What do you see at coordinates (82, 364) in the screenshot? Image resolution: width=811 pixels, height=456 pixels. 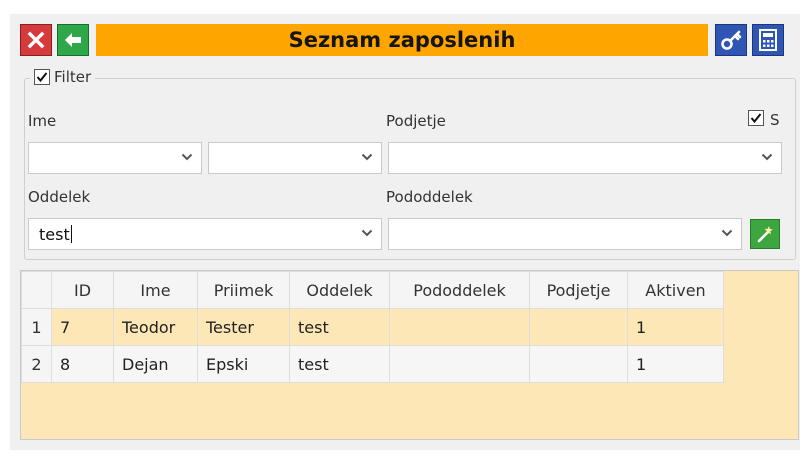 I see `cell-id: 8` at bounding box center [82, 364].